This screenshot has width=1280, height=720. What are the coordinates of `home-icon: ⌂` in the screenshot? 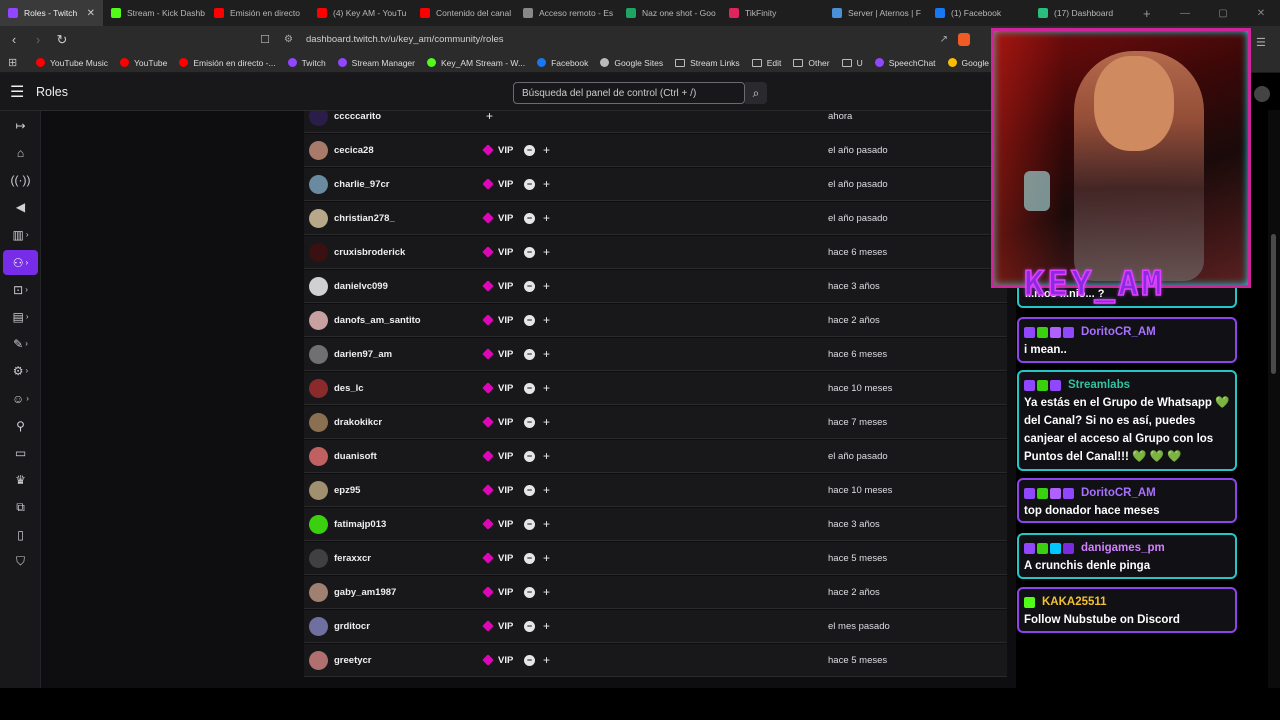 It's located at (20, 152).